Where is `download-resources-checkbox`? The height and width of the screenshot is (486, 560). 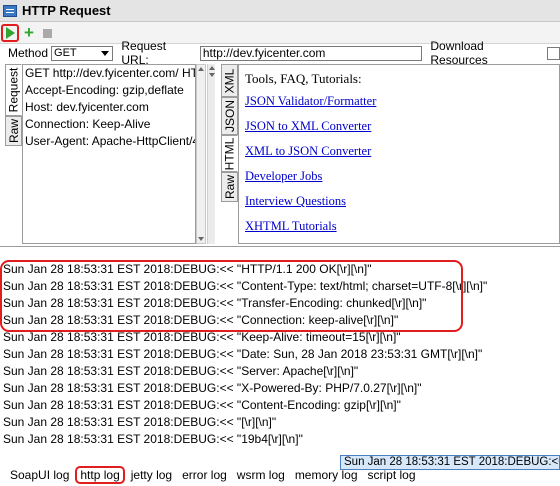 download-resources-checkbox is located at coordinates (553, 53).